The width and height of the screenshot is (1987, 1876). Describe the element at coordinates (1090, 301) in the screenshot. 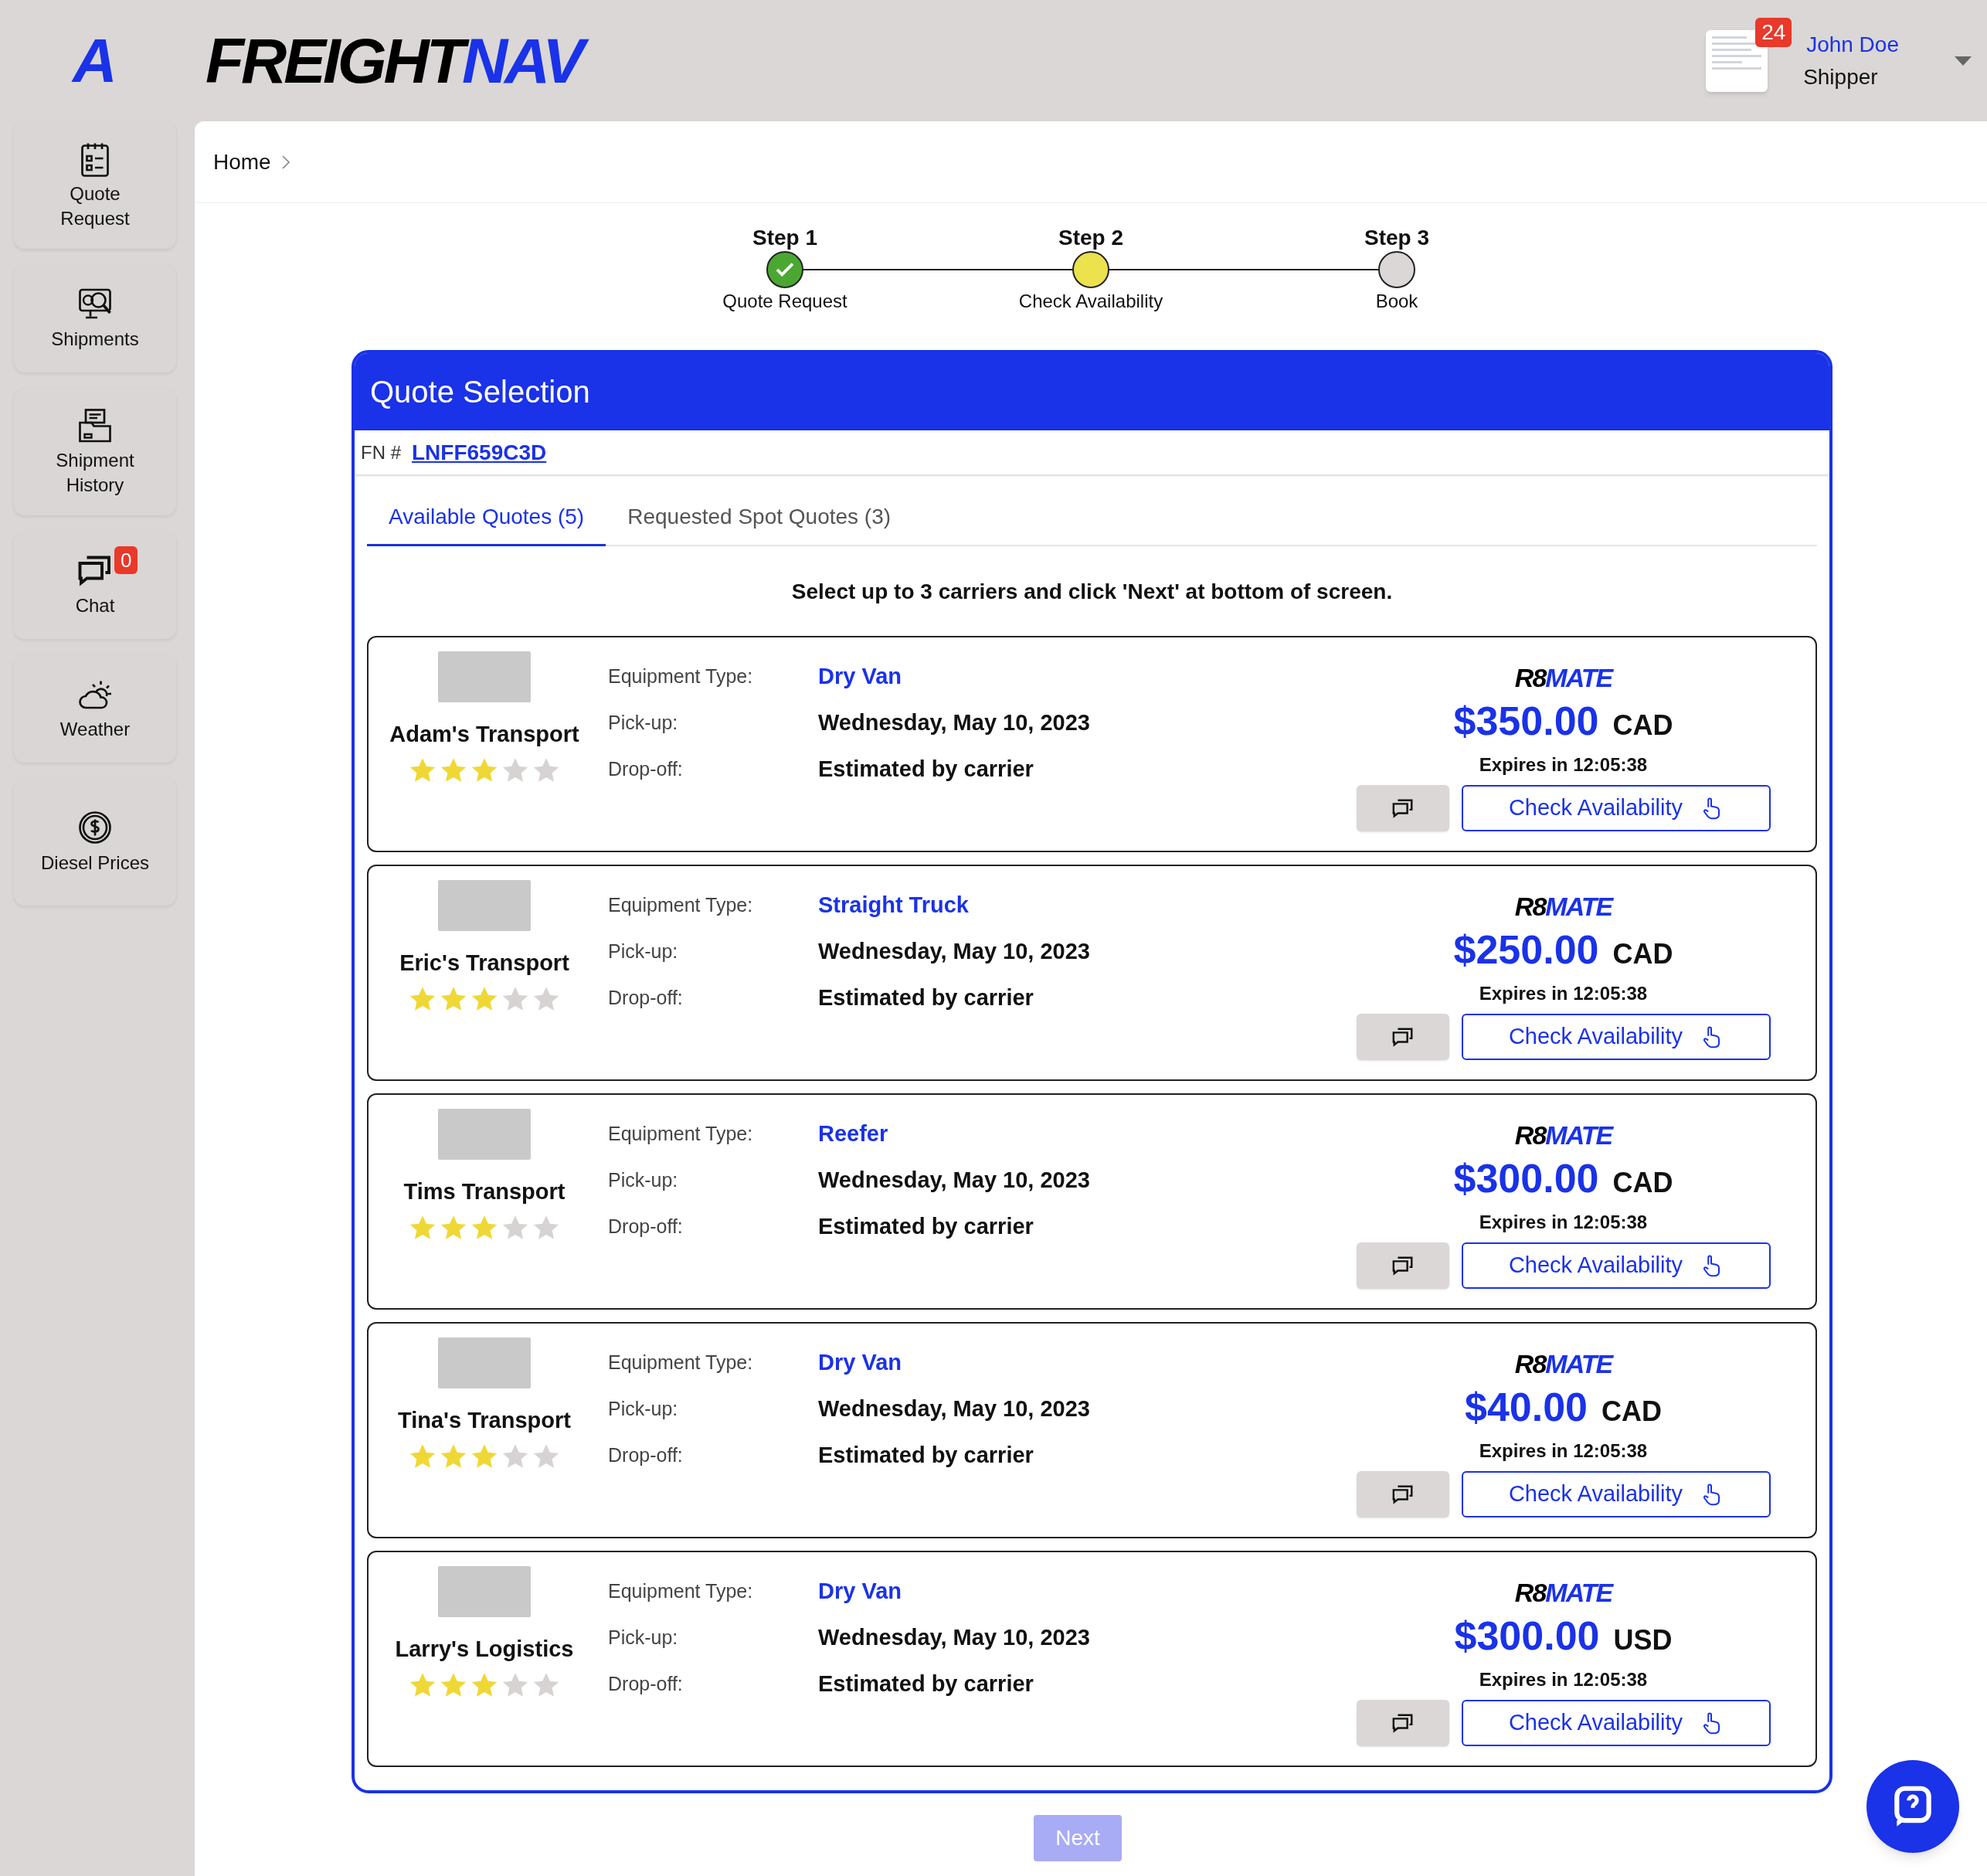

I see `step-label: Check Availability` at that location.